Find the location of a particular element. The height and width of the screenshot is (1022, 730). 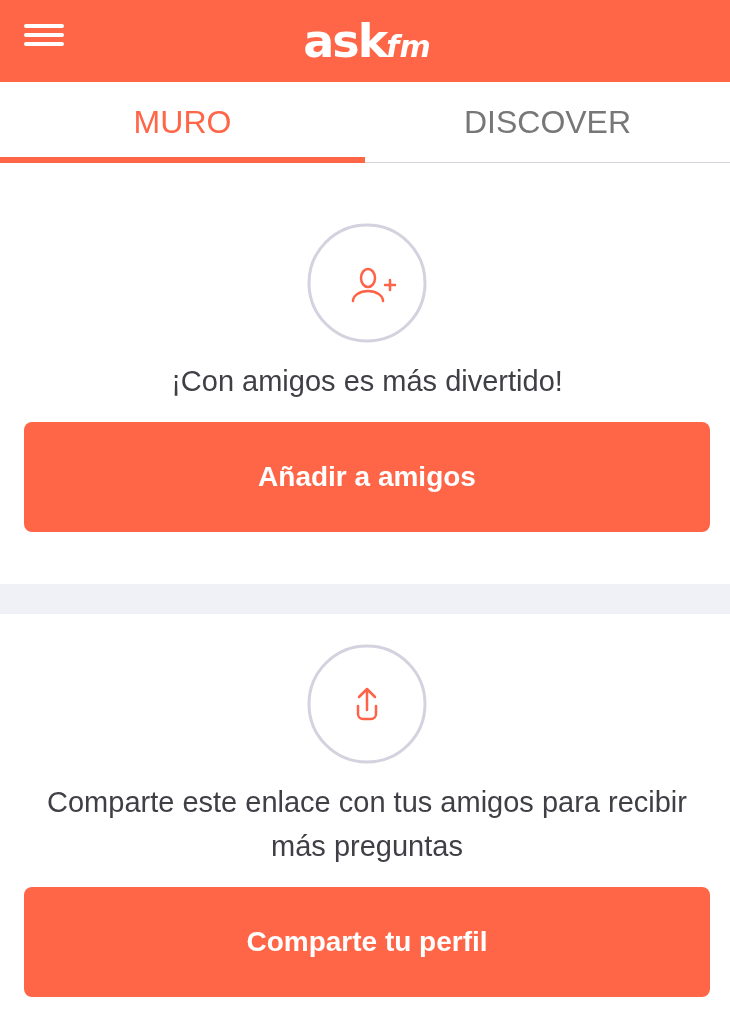

share-icon is located at coordinates (367, 704).